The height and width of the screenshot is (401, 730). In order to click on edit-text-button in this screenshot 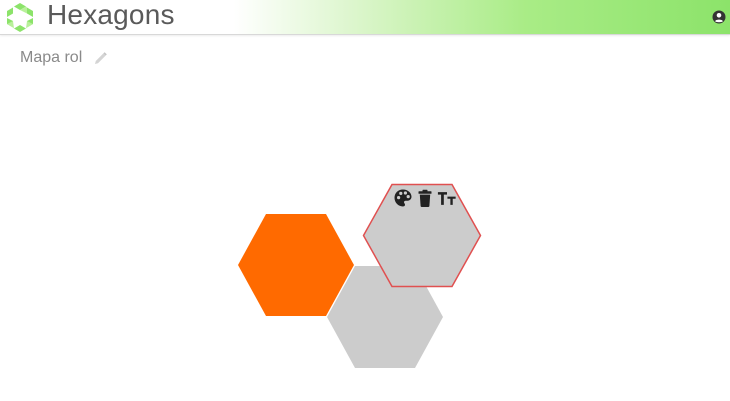, I will do `click(447, 198)`.